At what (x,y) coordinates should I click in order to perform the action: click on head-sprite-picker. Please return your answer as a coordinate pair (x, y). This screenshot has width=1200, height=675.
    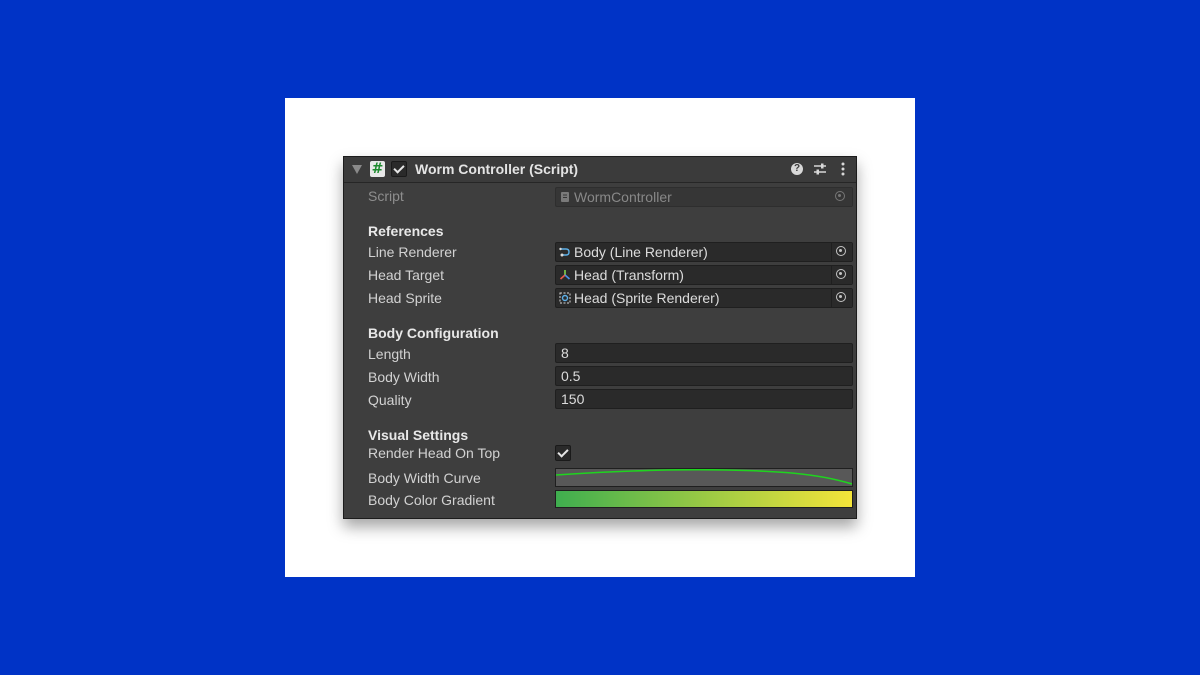
    Looking at the image, I should click on (841, 298).